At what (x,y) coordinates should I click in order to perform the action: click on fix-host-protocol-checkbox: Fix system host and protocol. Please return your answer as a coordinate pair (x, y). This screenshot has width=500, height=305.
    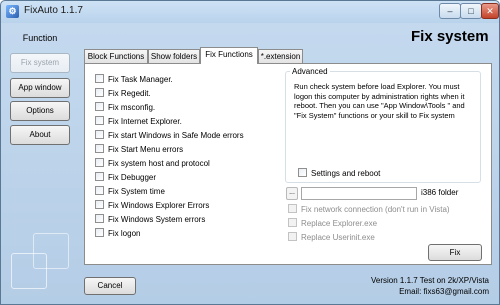
    Looking at the image, I should click on (152, 164).